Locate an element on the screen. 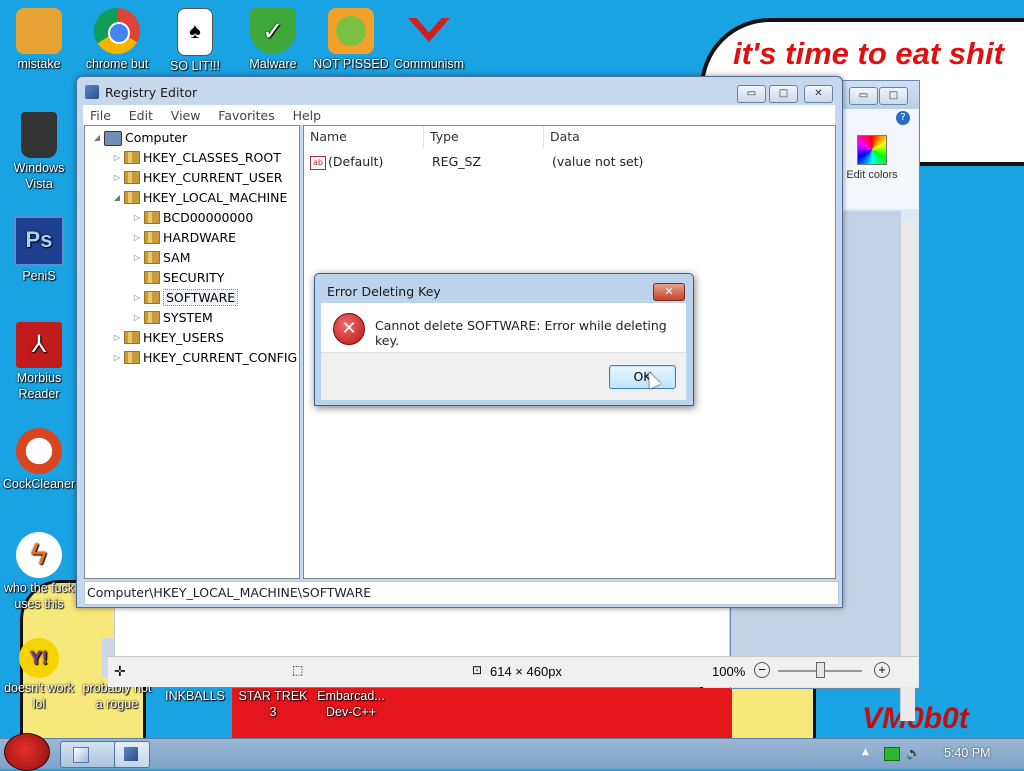 This screenshot has height=771, width=1024. desktop-icon-label: STAR TREK 3 is located at coordinates (273, 704).